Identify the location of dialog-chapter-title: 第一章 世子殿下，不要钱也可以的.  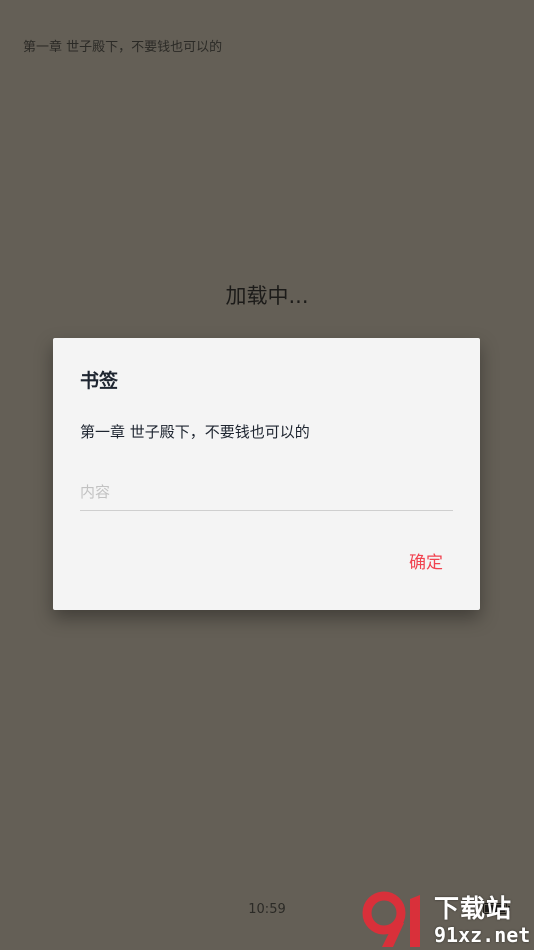
(195, 432).